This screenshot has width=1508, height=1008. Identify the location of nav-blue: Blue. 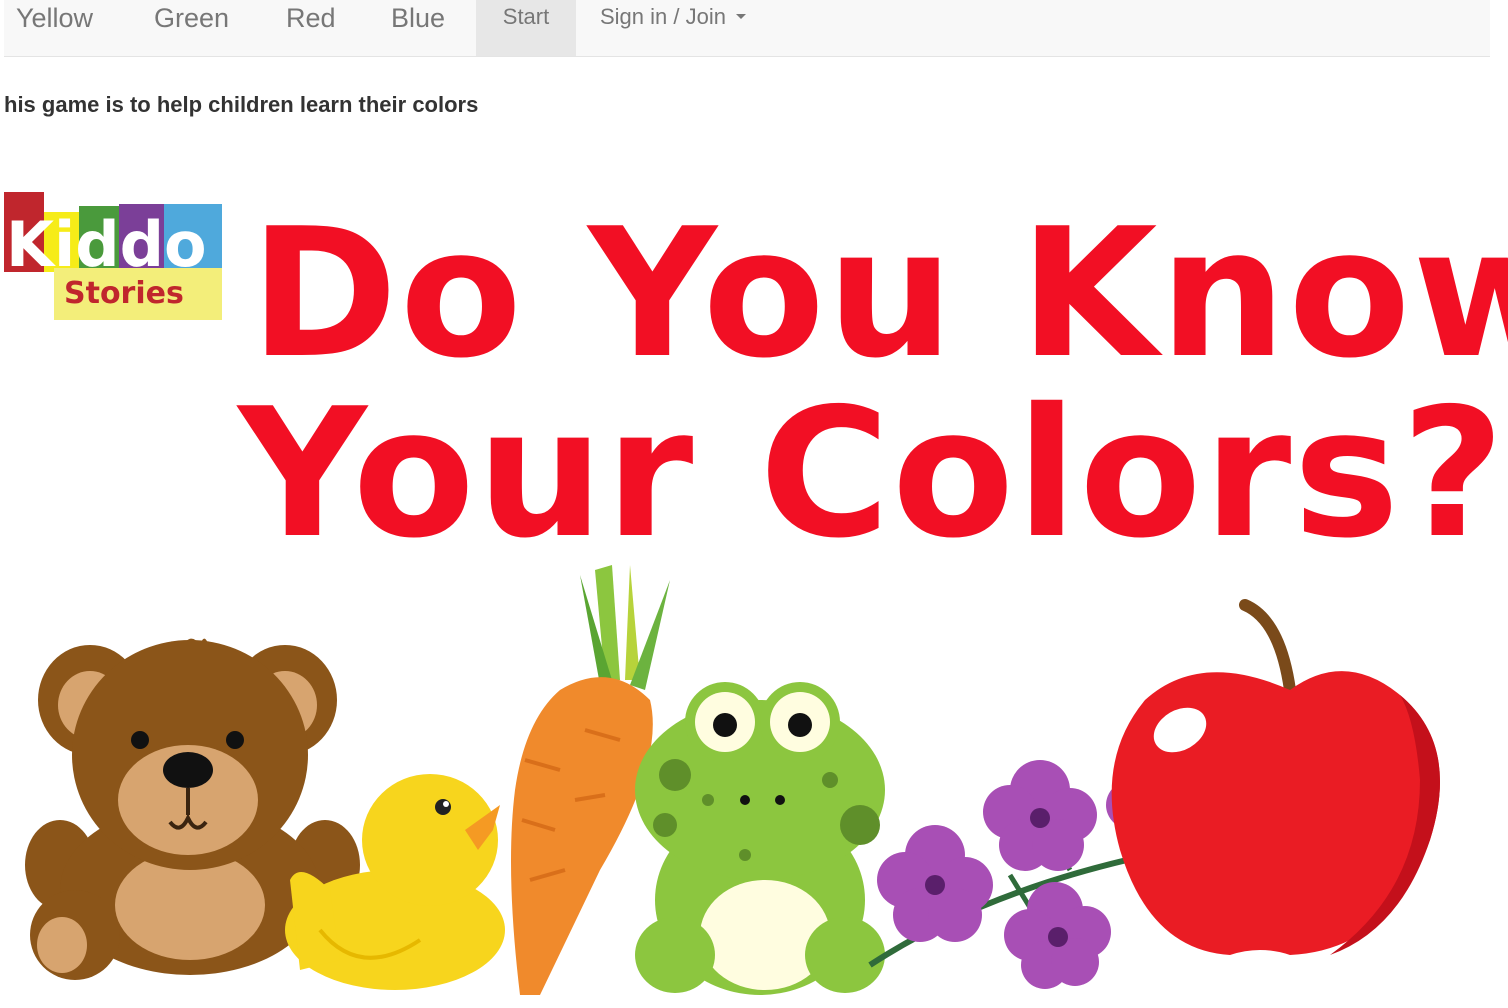
(418, 28).